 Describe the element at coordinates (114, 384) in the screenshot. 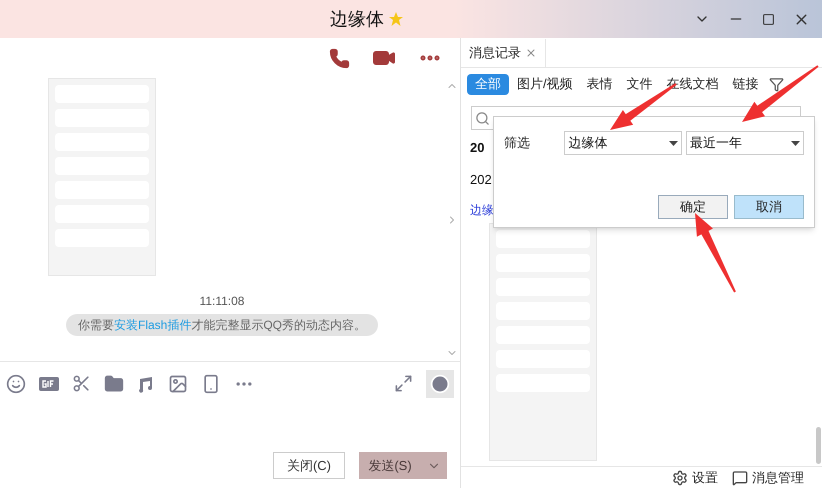

I see `folder-icon` at that location.